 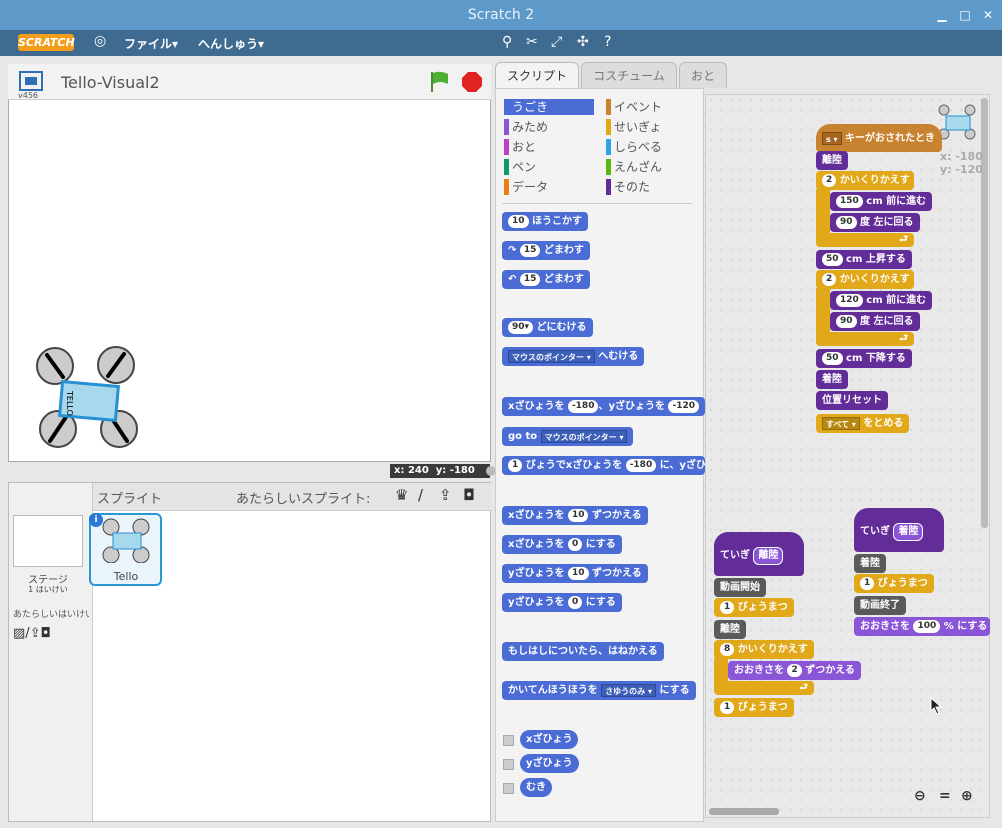 I want to click on paint-backdrop-icon: ▨, so click(x=19, y=633).